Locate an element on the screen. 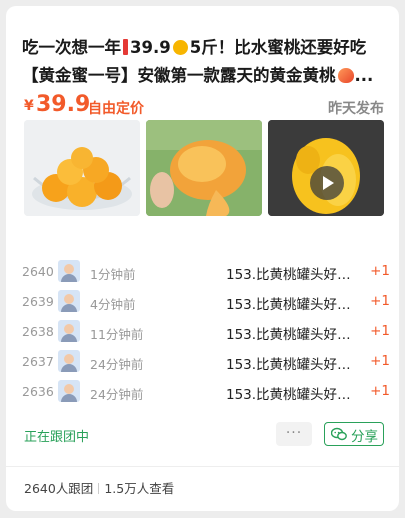 The height and width of the screenshot is (518, 405). peeled-peach-icon is located at coordinates (204, 168).